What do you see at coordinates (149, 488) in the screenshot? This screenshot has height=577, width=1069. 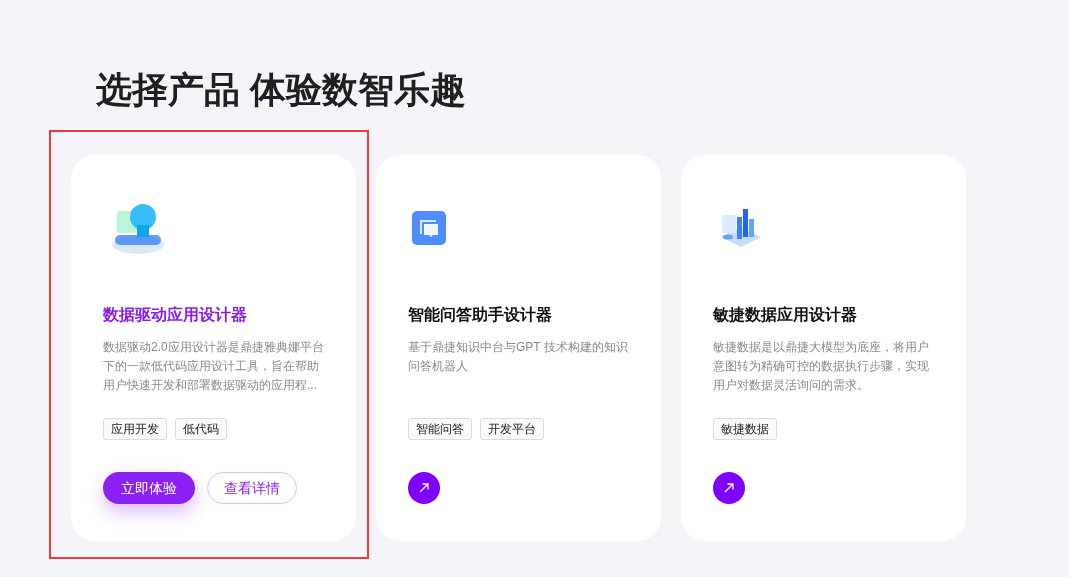 I see `try-now-button: 立即体验` at bounding box center [149, 488].